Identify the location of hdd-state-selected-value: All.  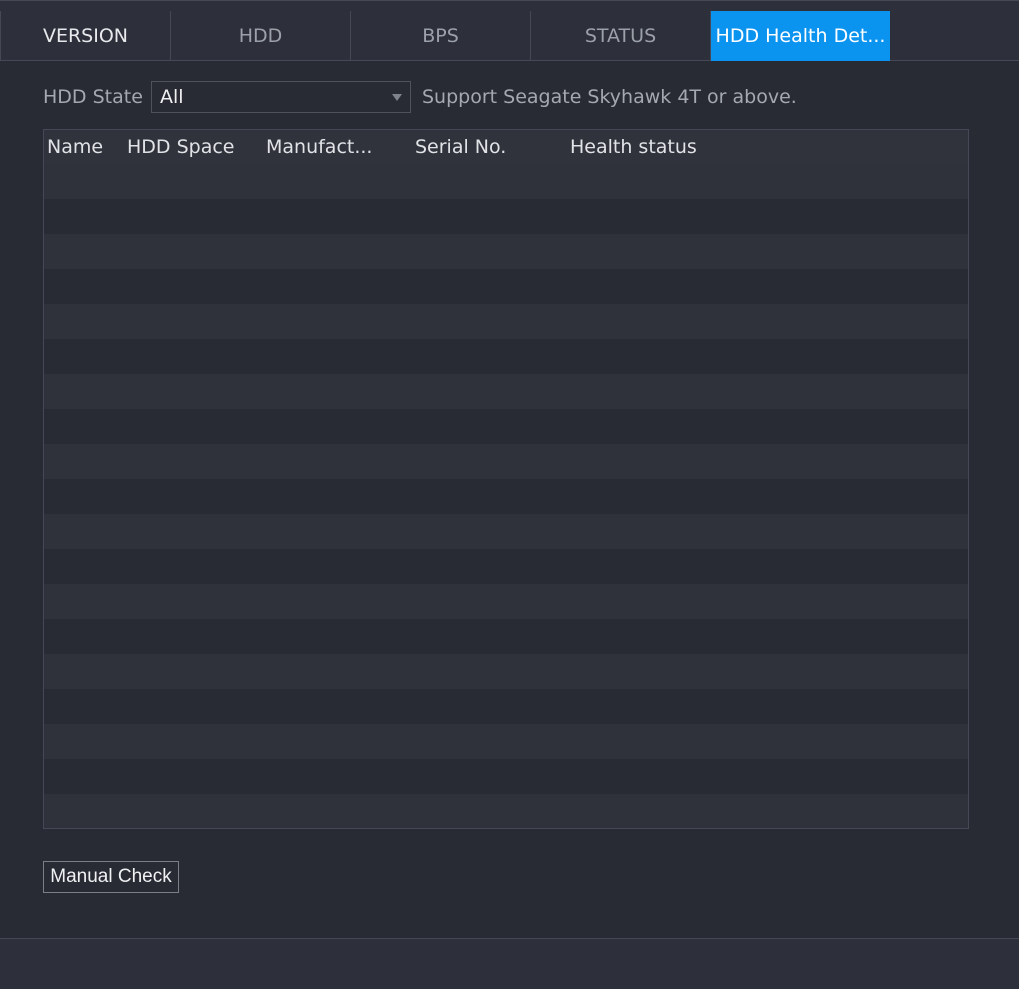
(172, 97).